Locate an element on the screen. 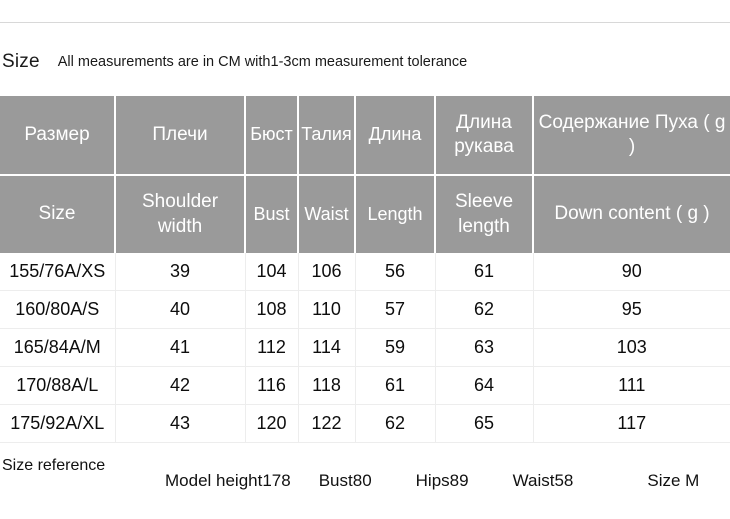 The width and height of the screenshot is (730, 519). header-en-down-content: Down content ( g ) is located at coordinates (631, 214).